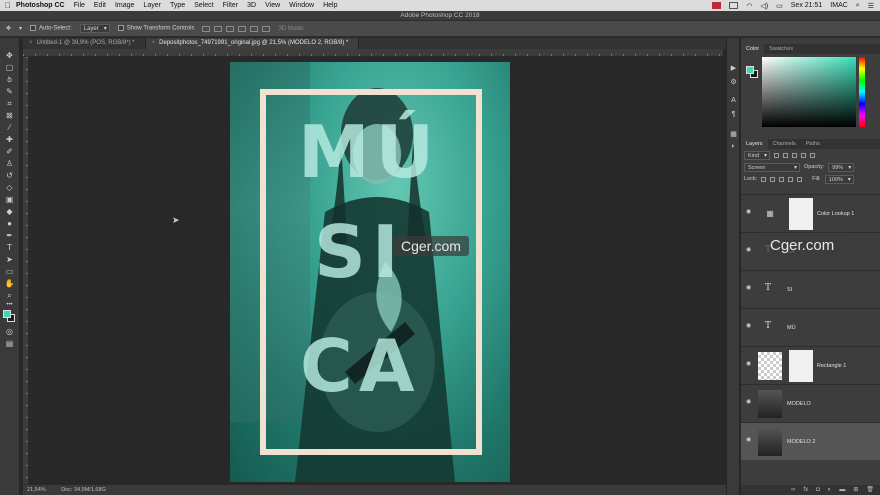  Describe the element at coordinates (839, 5) in the screenshot. I see `user-name: IMAC` at that location.